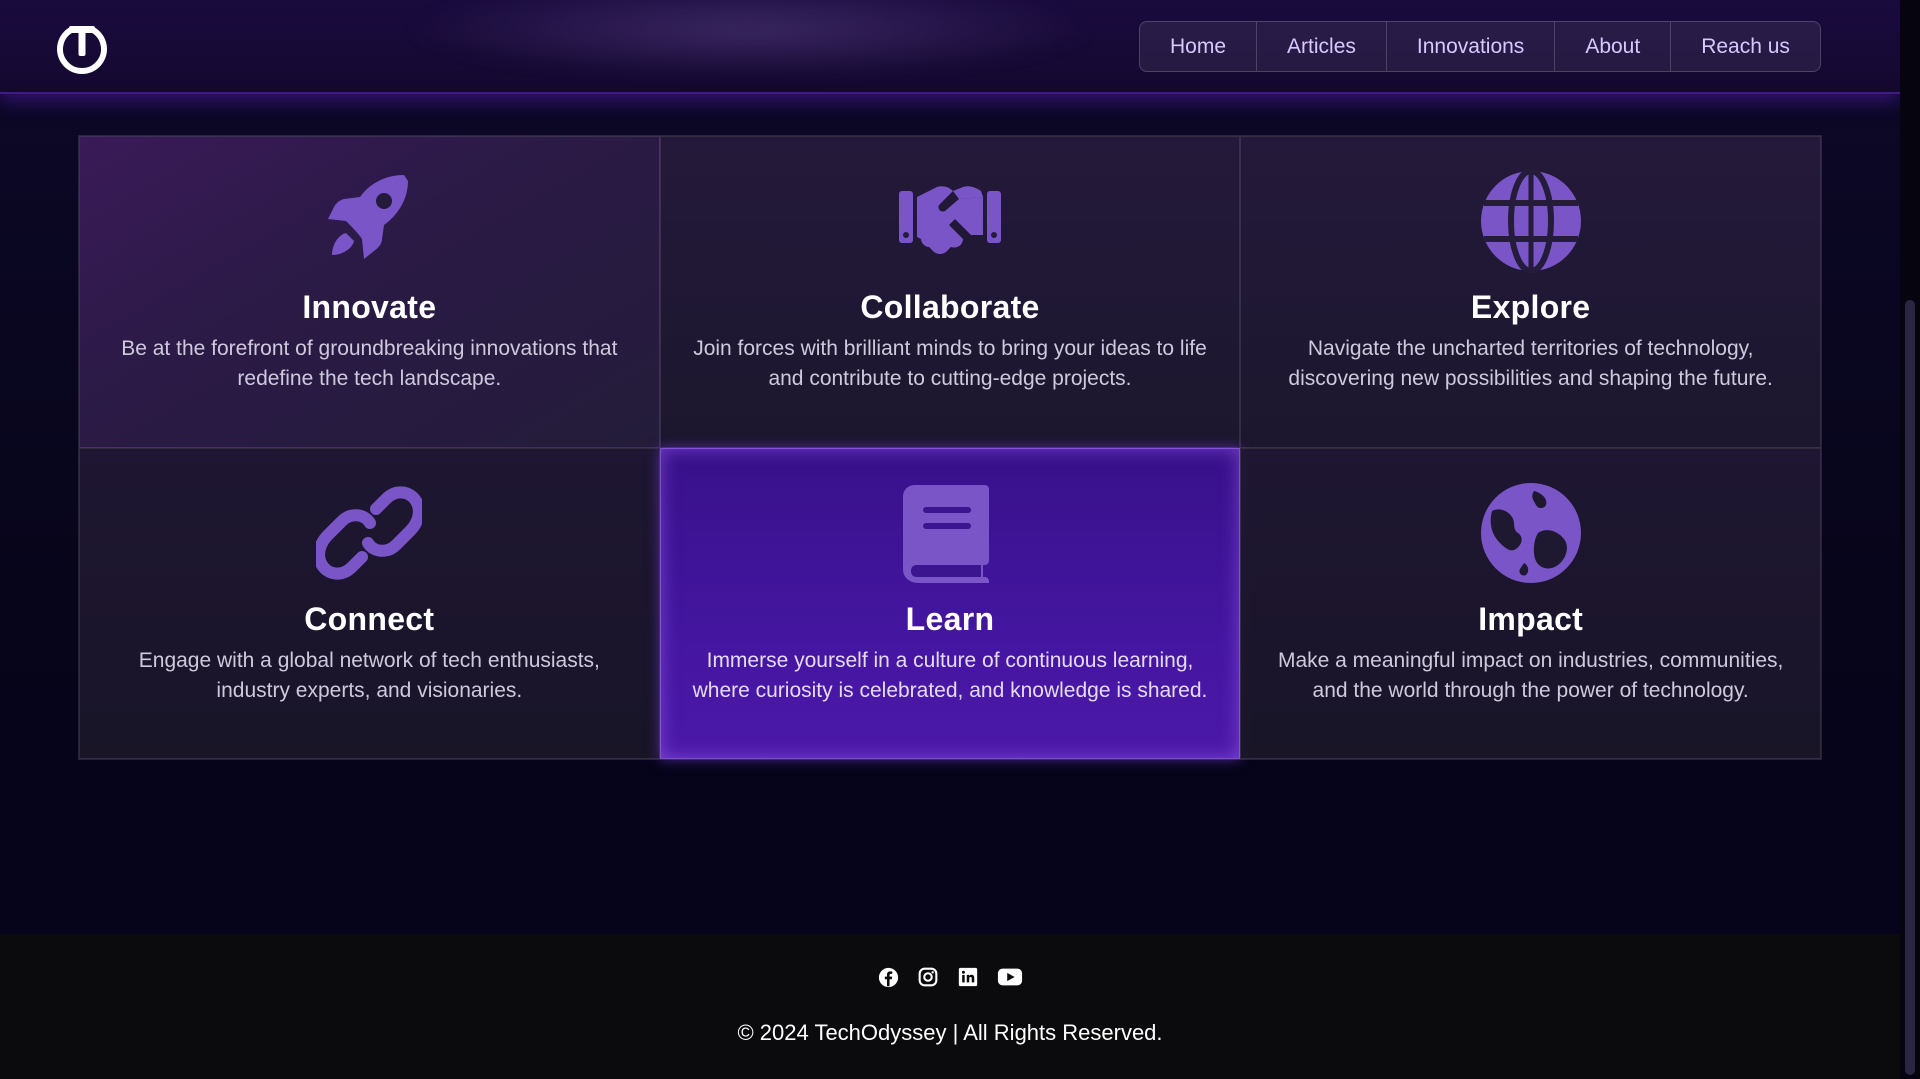  I want to click on feature-title: Connect, so click(369, 618).